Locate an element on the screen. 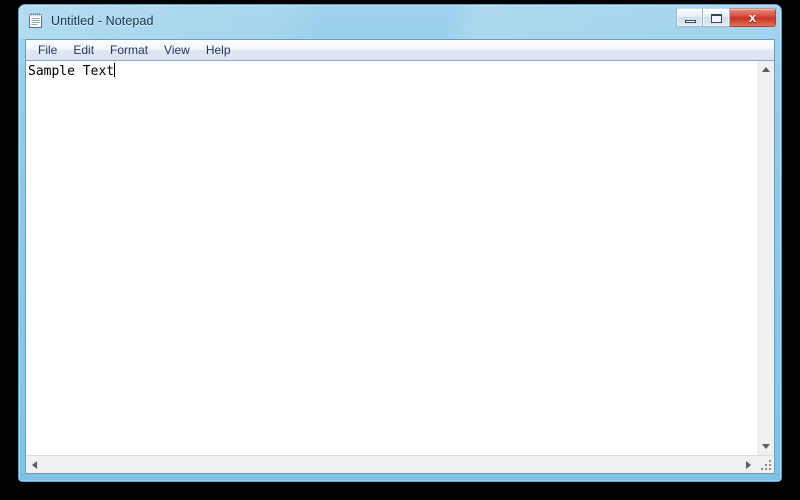  menu-item-format: Format is located at coordinates (129, 50).